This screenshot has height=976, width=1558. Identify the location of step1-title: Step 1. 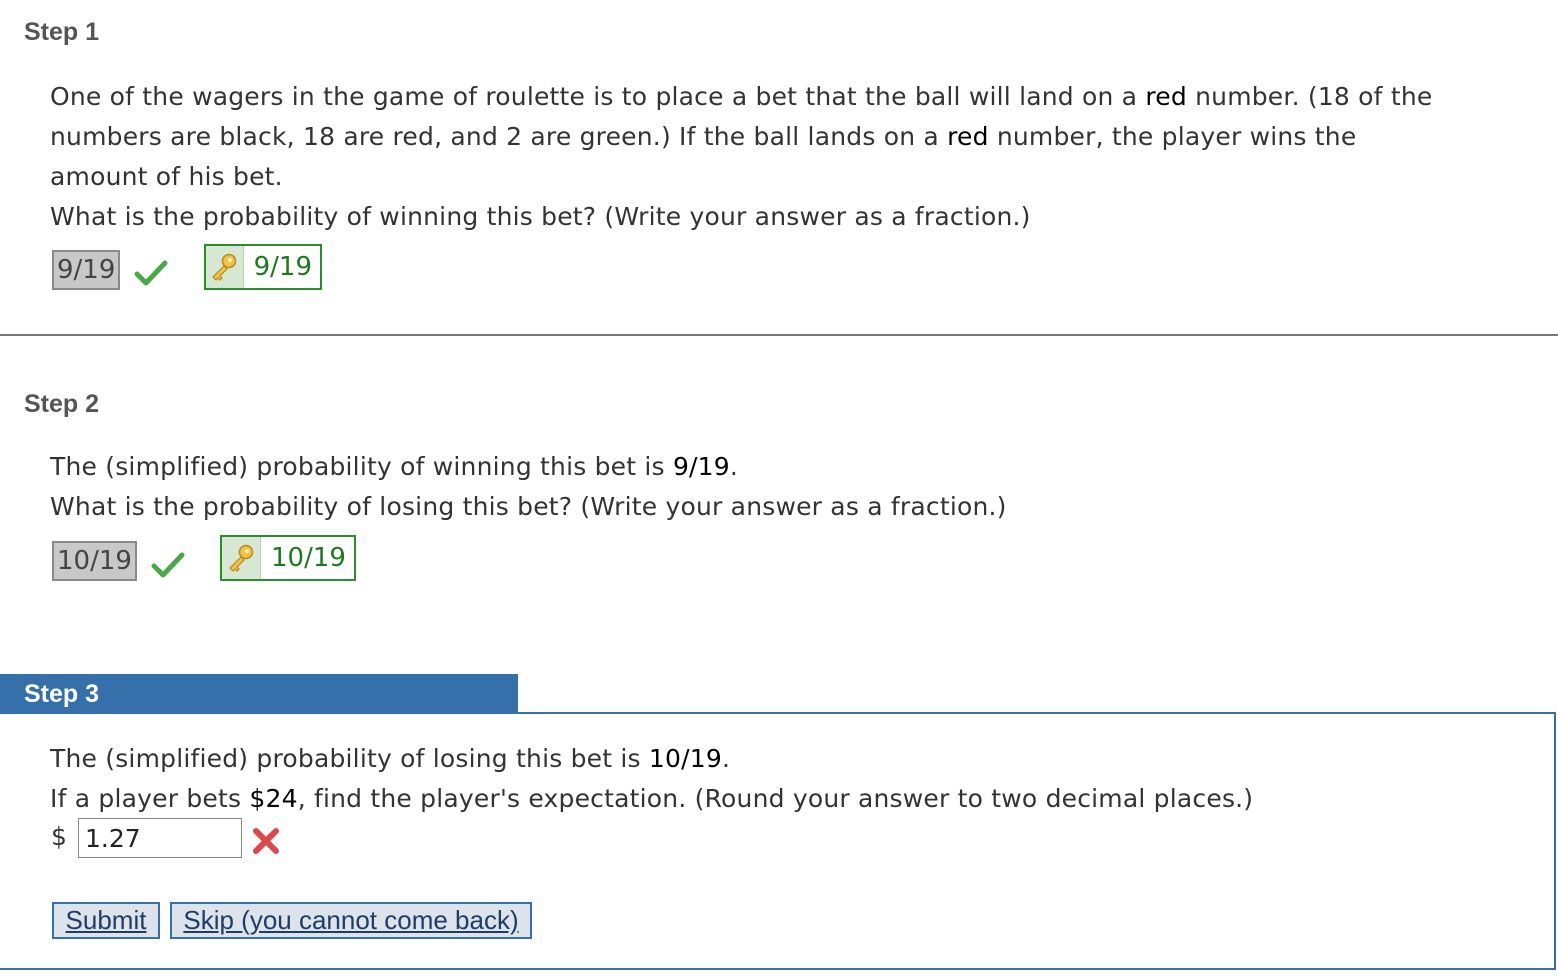
(62, 32).